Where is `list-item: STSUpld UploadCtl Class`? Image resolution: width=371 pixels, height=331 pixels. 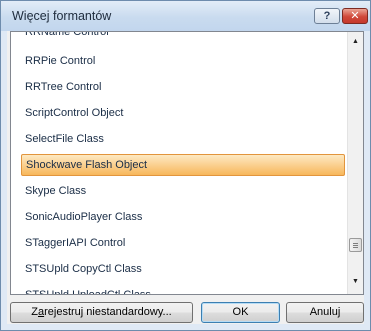
list-item: STSUpld UploadCtl Class is located at coordinates (183, 289).